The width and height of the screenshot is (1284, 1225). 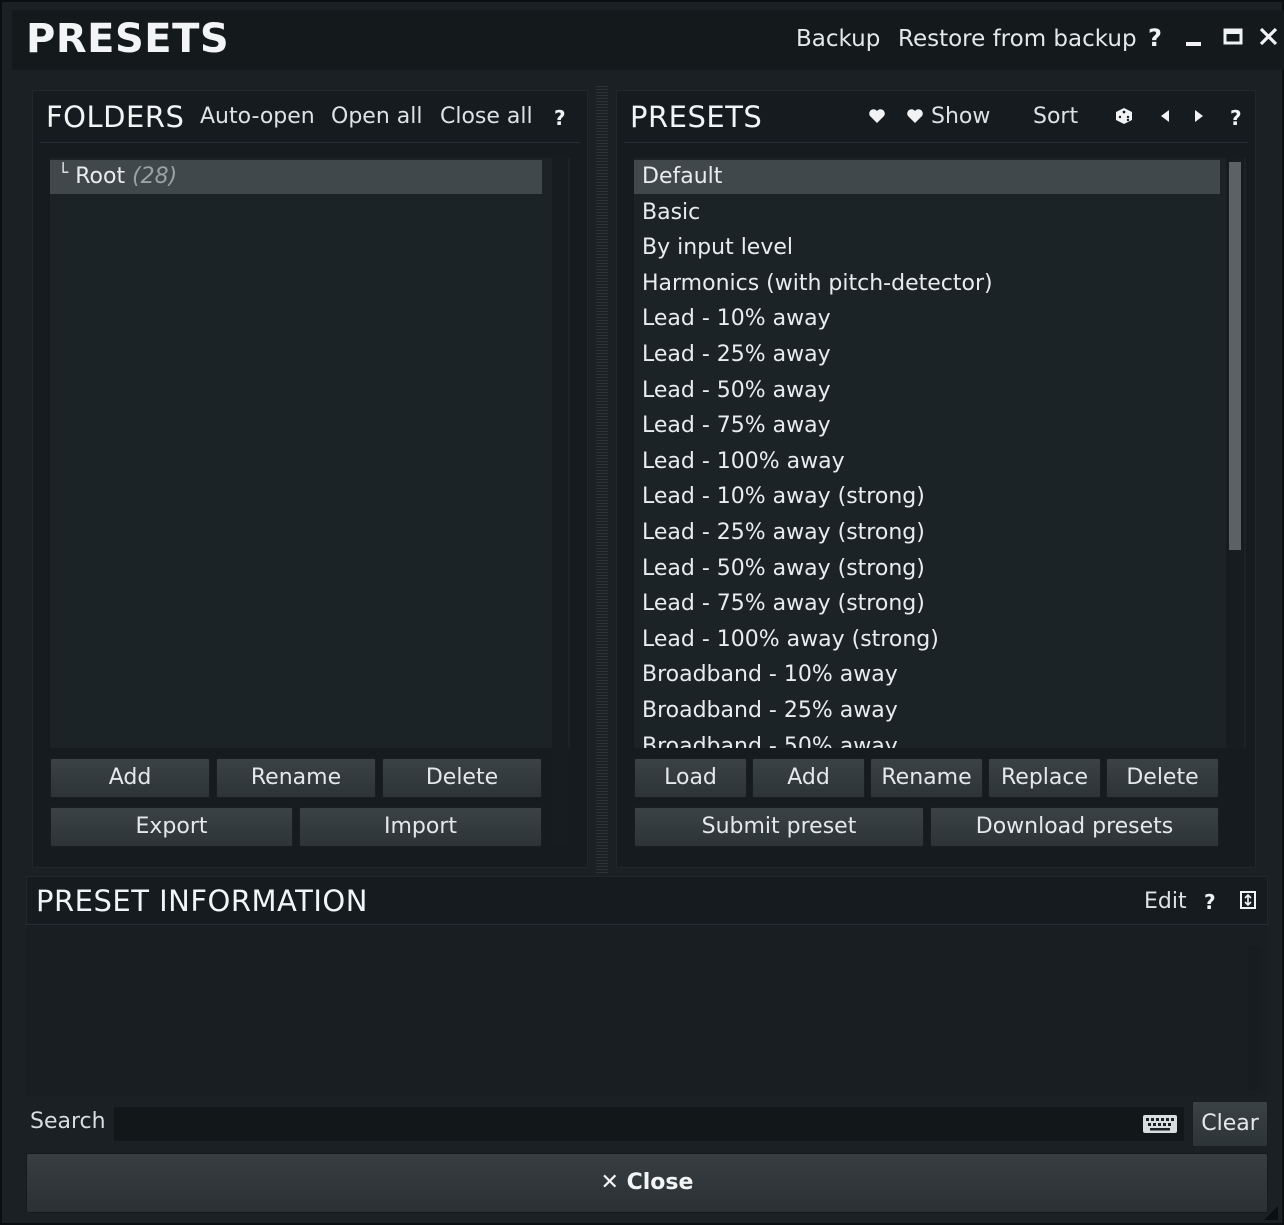 I want to click on minimize-icon, so click(x=1194, y=38).